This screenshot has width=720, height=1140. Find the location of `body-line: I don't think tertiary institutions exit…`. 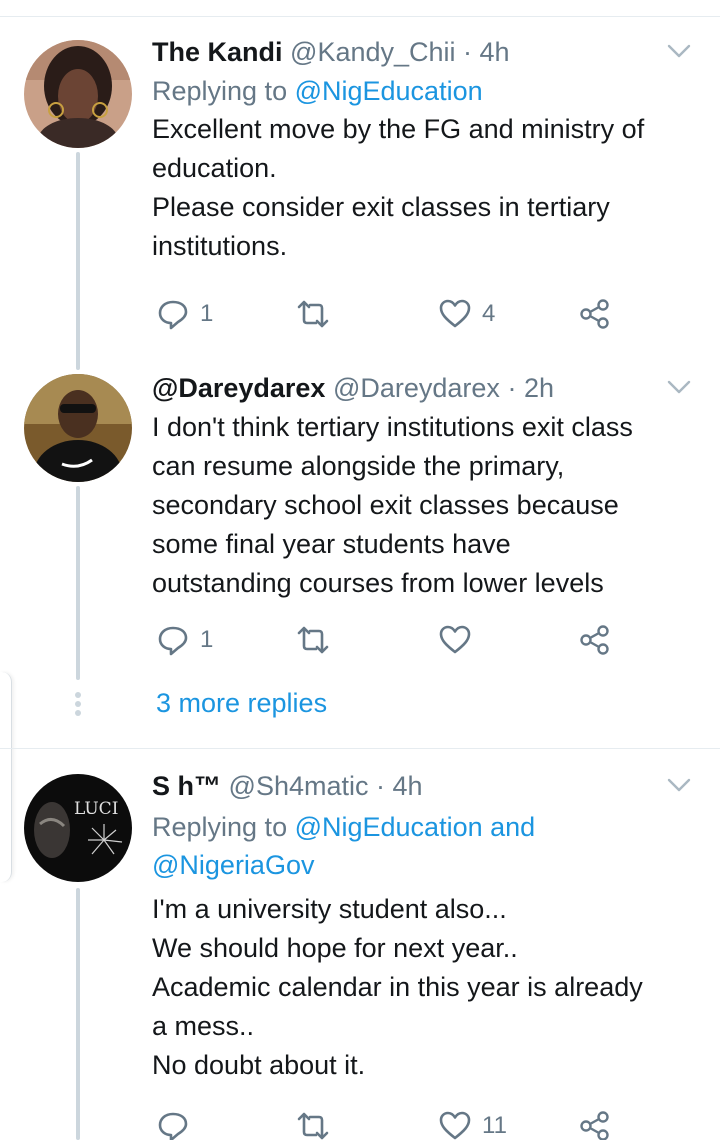

body-line: I don't think tertiary institutions exit… is located at coordinates (392, 427).